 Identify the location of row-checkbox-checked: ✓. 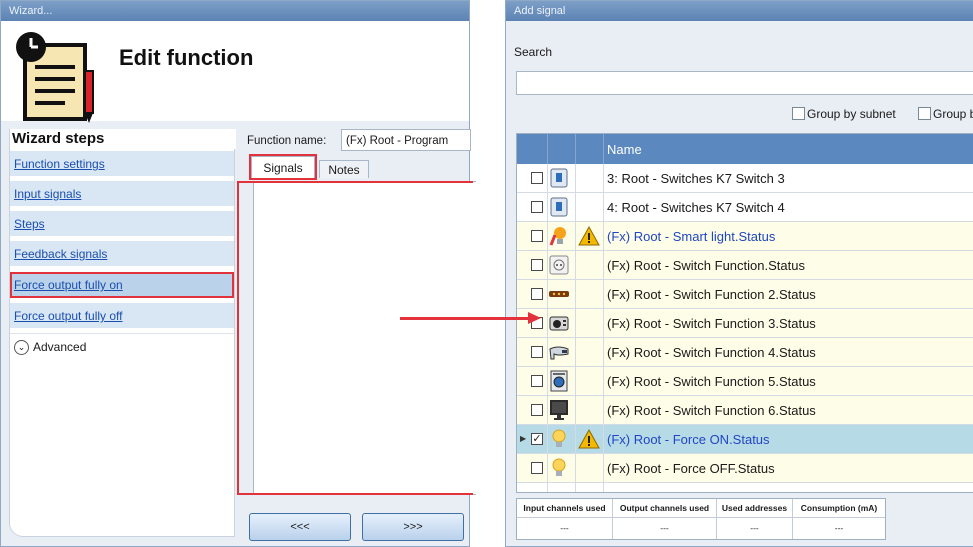
(537, 439).